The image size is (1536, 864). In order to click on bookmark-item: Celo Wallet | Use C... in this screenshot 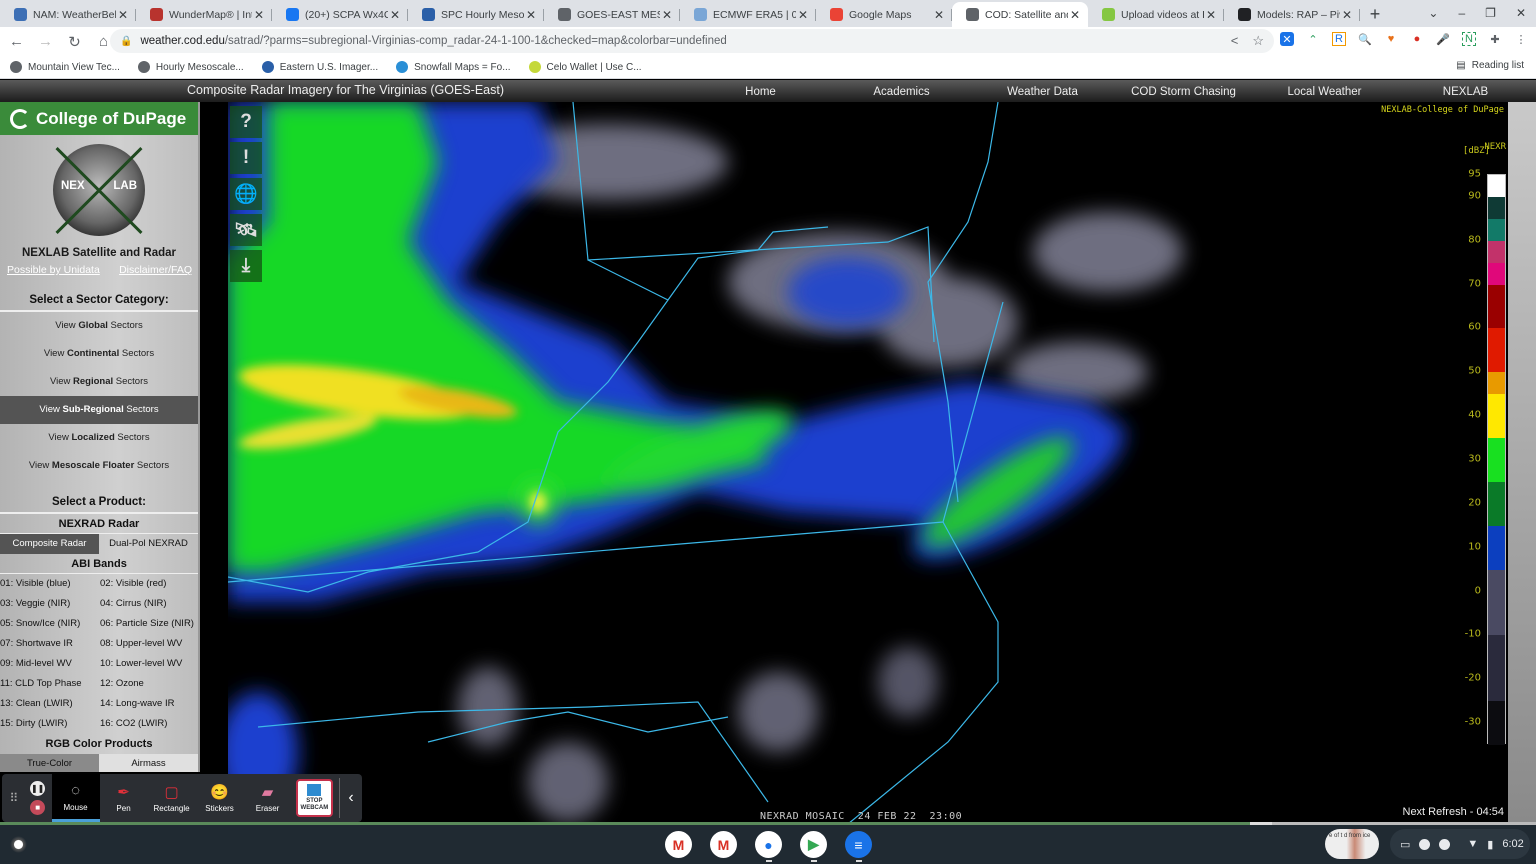, I will do `click(585, 67)`.